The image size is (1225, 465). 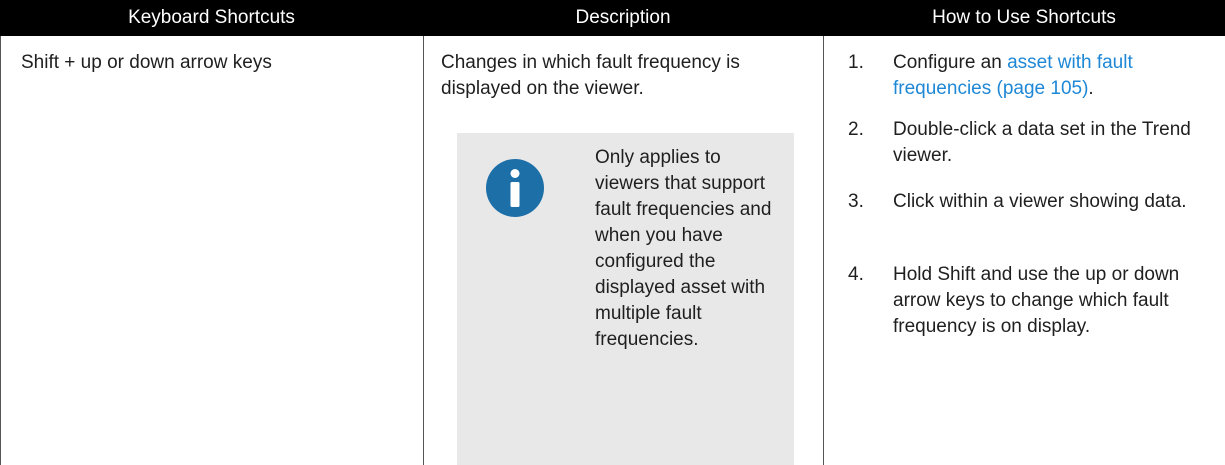 What do you see at coordinates (856, 129) in the screenshot?
I see `step-number: 2.` at bounding box center [856, 129].